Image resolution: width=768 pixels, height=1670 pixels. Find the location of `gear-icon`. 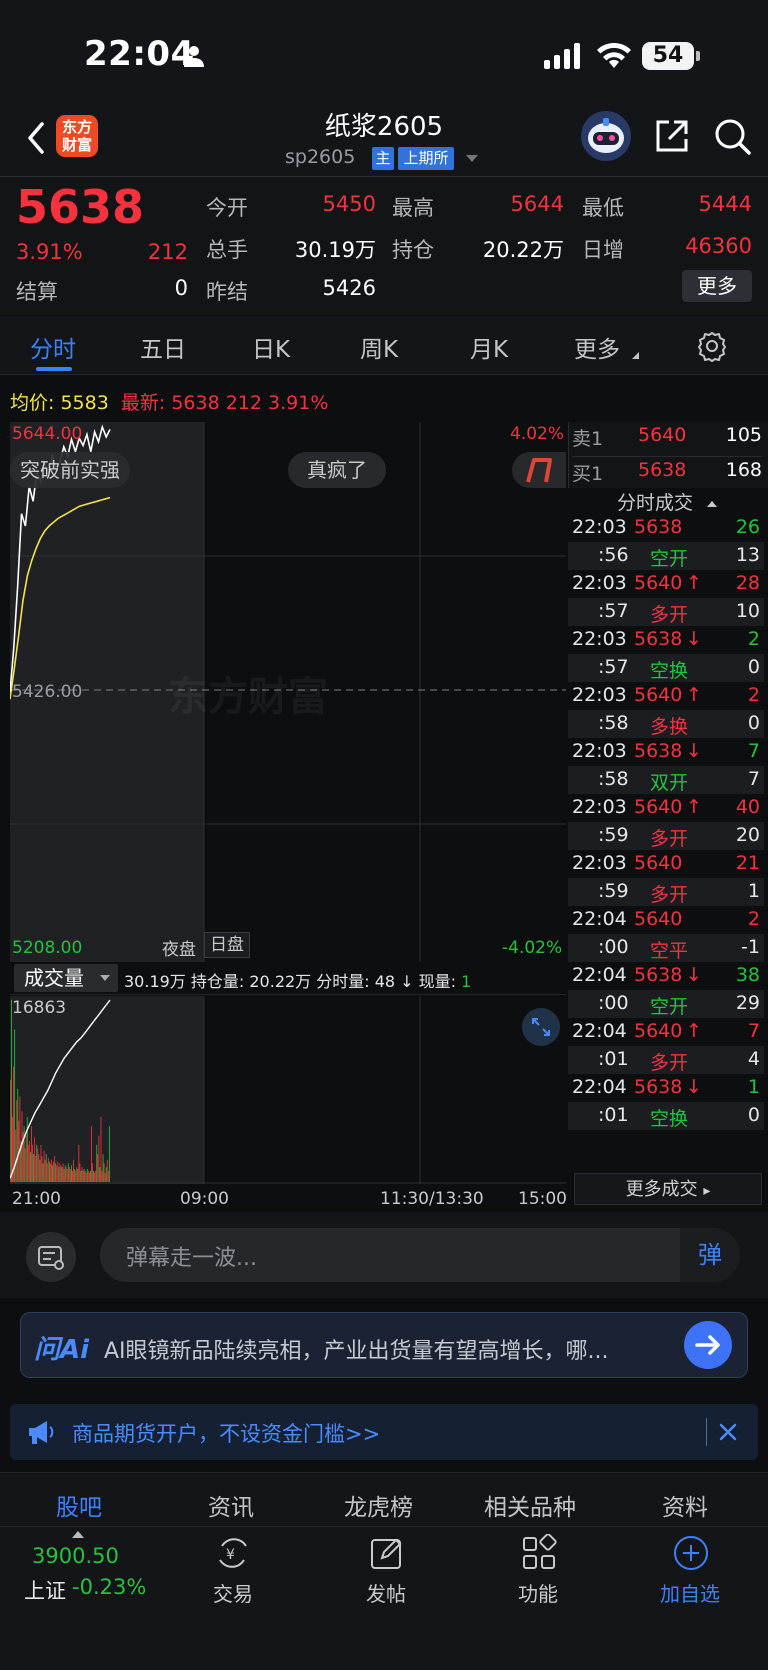

gear-icon is located at coordinates (712, 346).